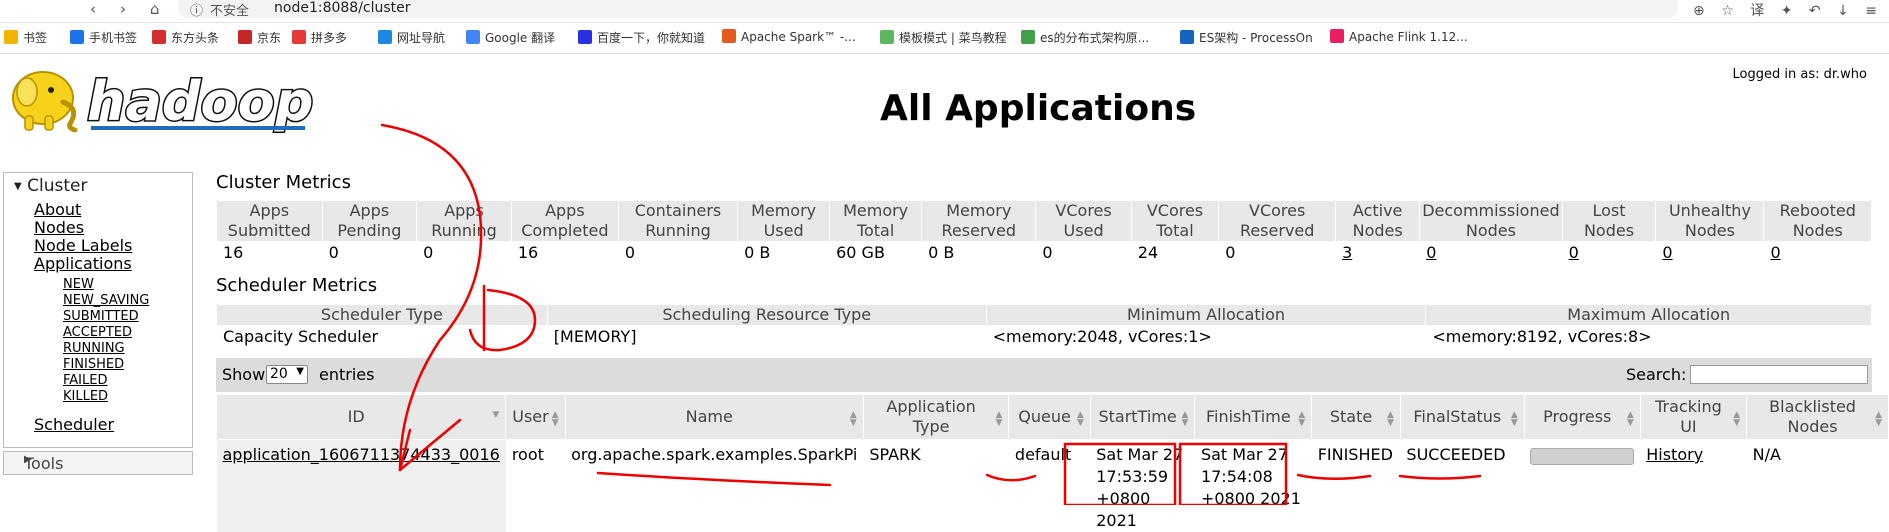 Image resolution: width=1889 pixels, height=532 pixels. I want to click on bookmark-item: 网址导航, so click(411, 37).